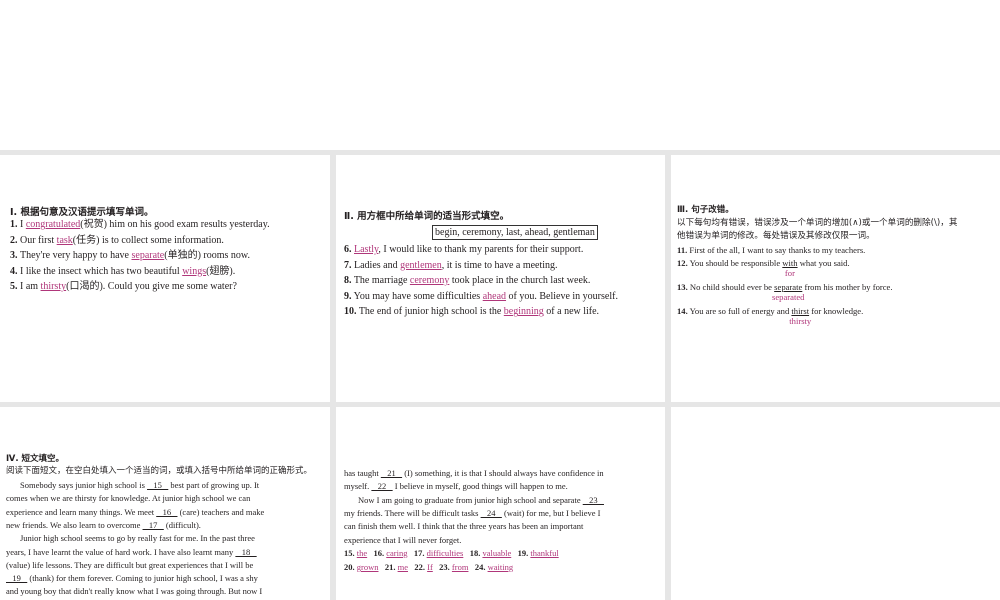 The width and height of the screenshot is (1000, 600). Describe the element at coordinates (74, 524) in the screenshot. I see `passage-text: new friends. We also learn to overcome` at that location.